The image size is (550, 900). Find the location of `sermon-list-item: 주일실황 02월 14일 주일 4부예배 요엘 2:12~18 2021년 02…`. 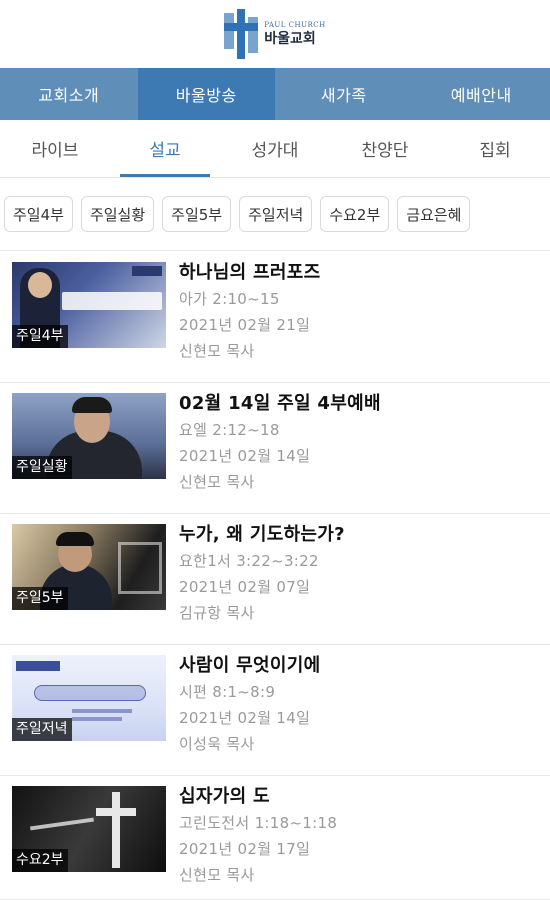

sermon-list-item: 주일실황 02월 14일 주일 4부예배 요엘 2:12~18 2021년 02… is located at coordinates (275, 448).